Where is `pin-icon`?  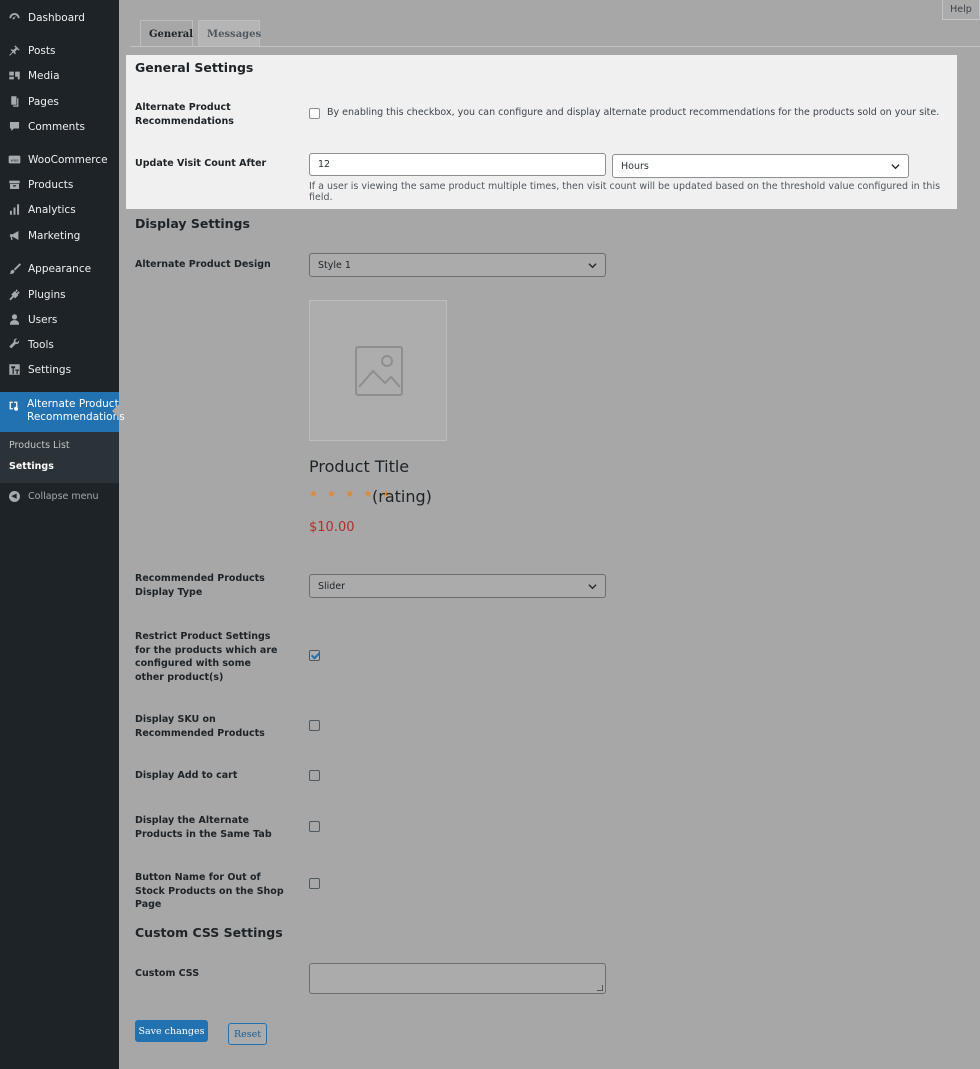 pin-icon is located at coordinates (14, 51).